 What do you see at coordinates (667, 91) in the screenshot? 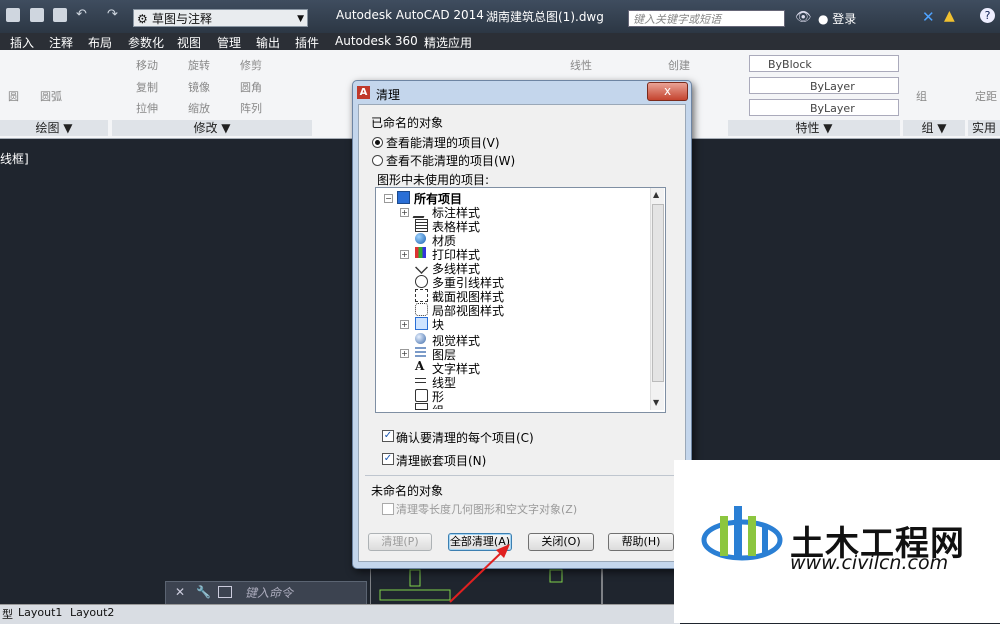
I see `dialog-close-button: x` at bounding box center [667, 91].